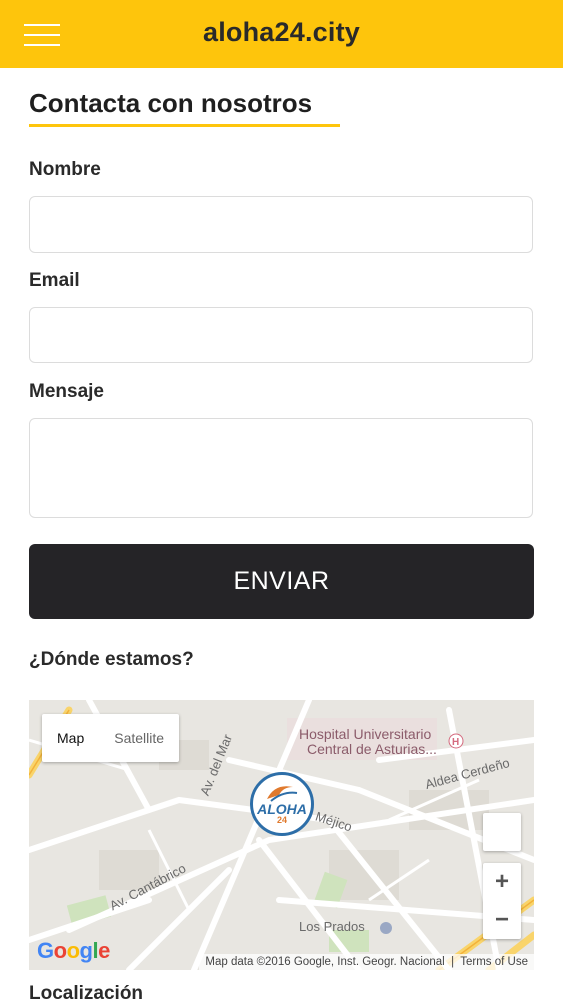 The image size is (563, 1000). What do you see at coordinates (494, 962) in the screenshot?
I see `terms-link: Terms of Use` at bounding box center [494, 962].